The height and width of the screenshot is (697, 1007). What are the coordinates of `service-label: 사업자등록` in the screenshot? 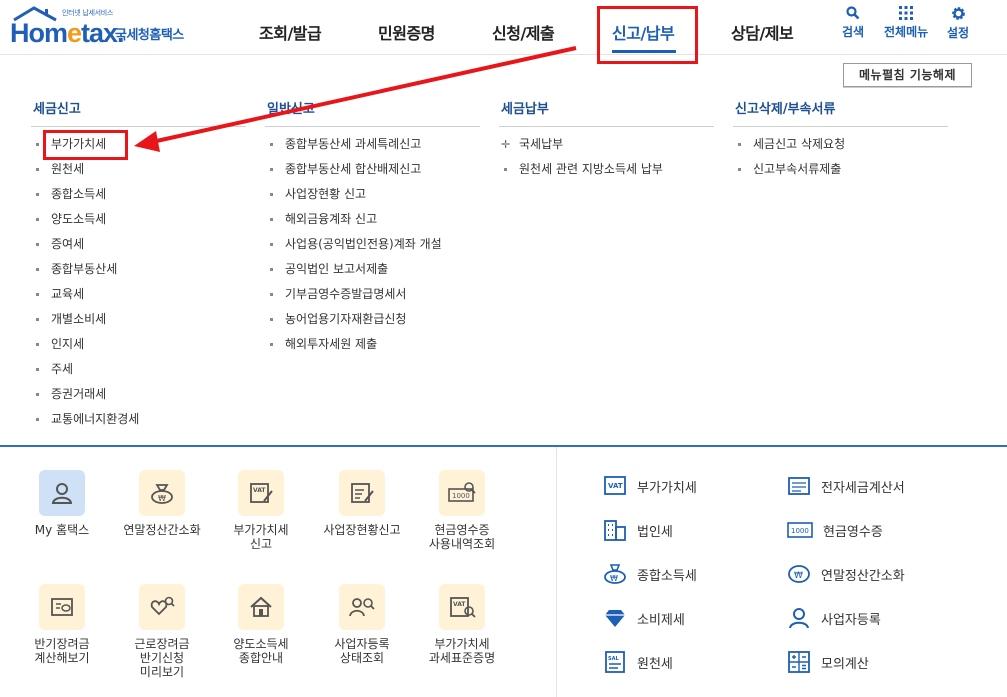 It's located at (851, 620).